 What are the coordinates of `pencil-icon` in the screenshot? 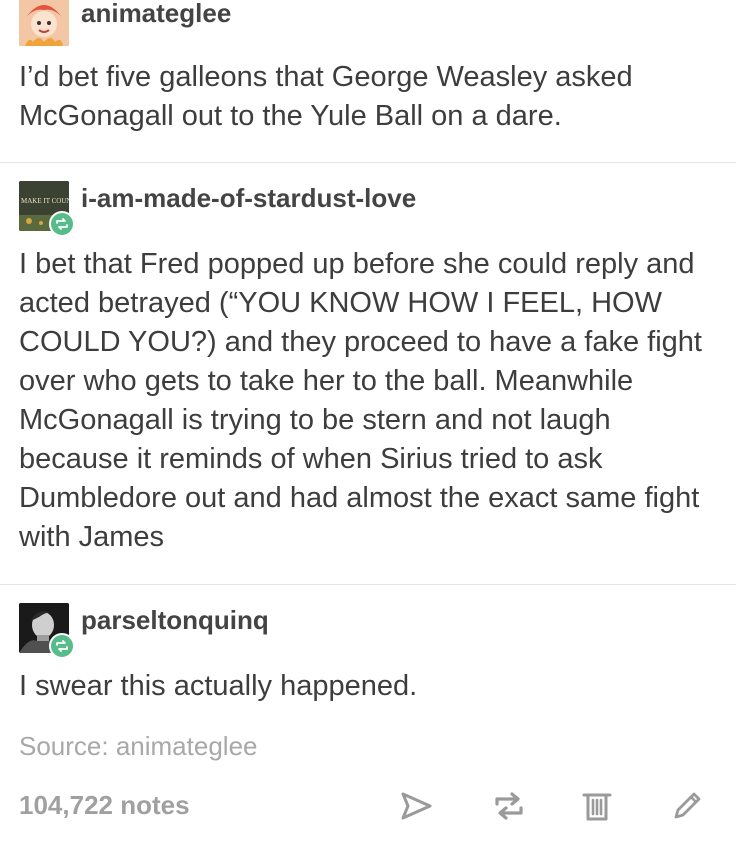 It's located at (687, 806).